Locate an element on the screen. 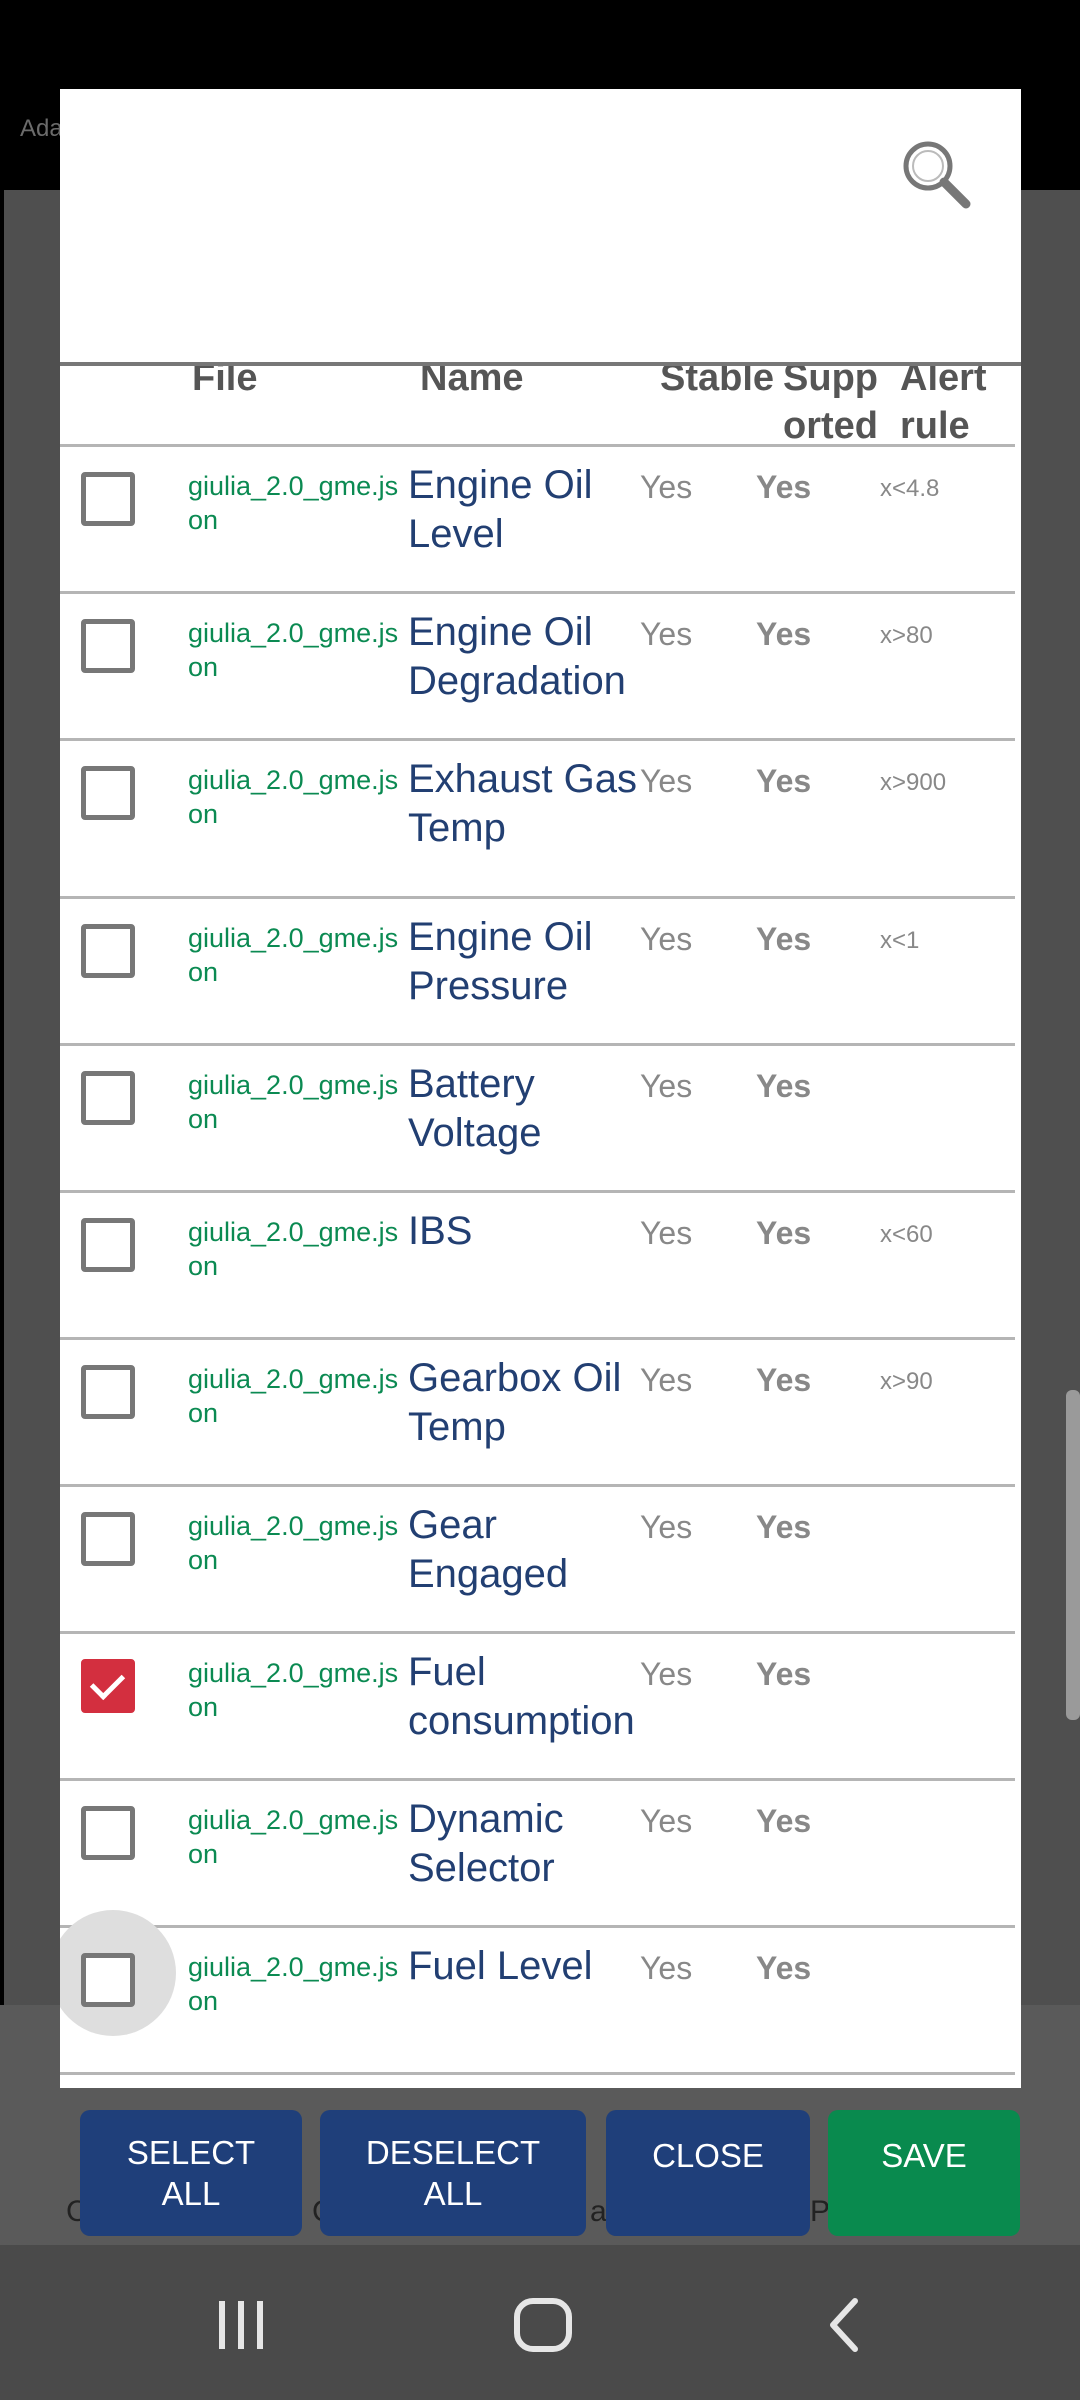 The width and height of the screenshot is (1080, 2400). select-all-label: SELECT ALL is located at coordinates (191, 2173).